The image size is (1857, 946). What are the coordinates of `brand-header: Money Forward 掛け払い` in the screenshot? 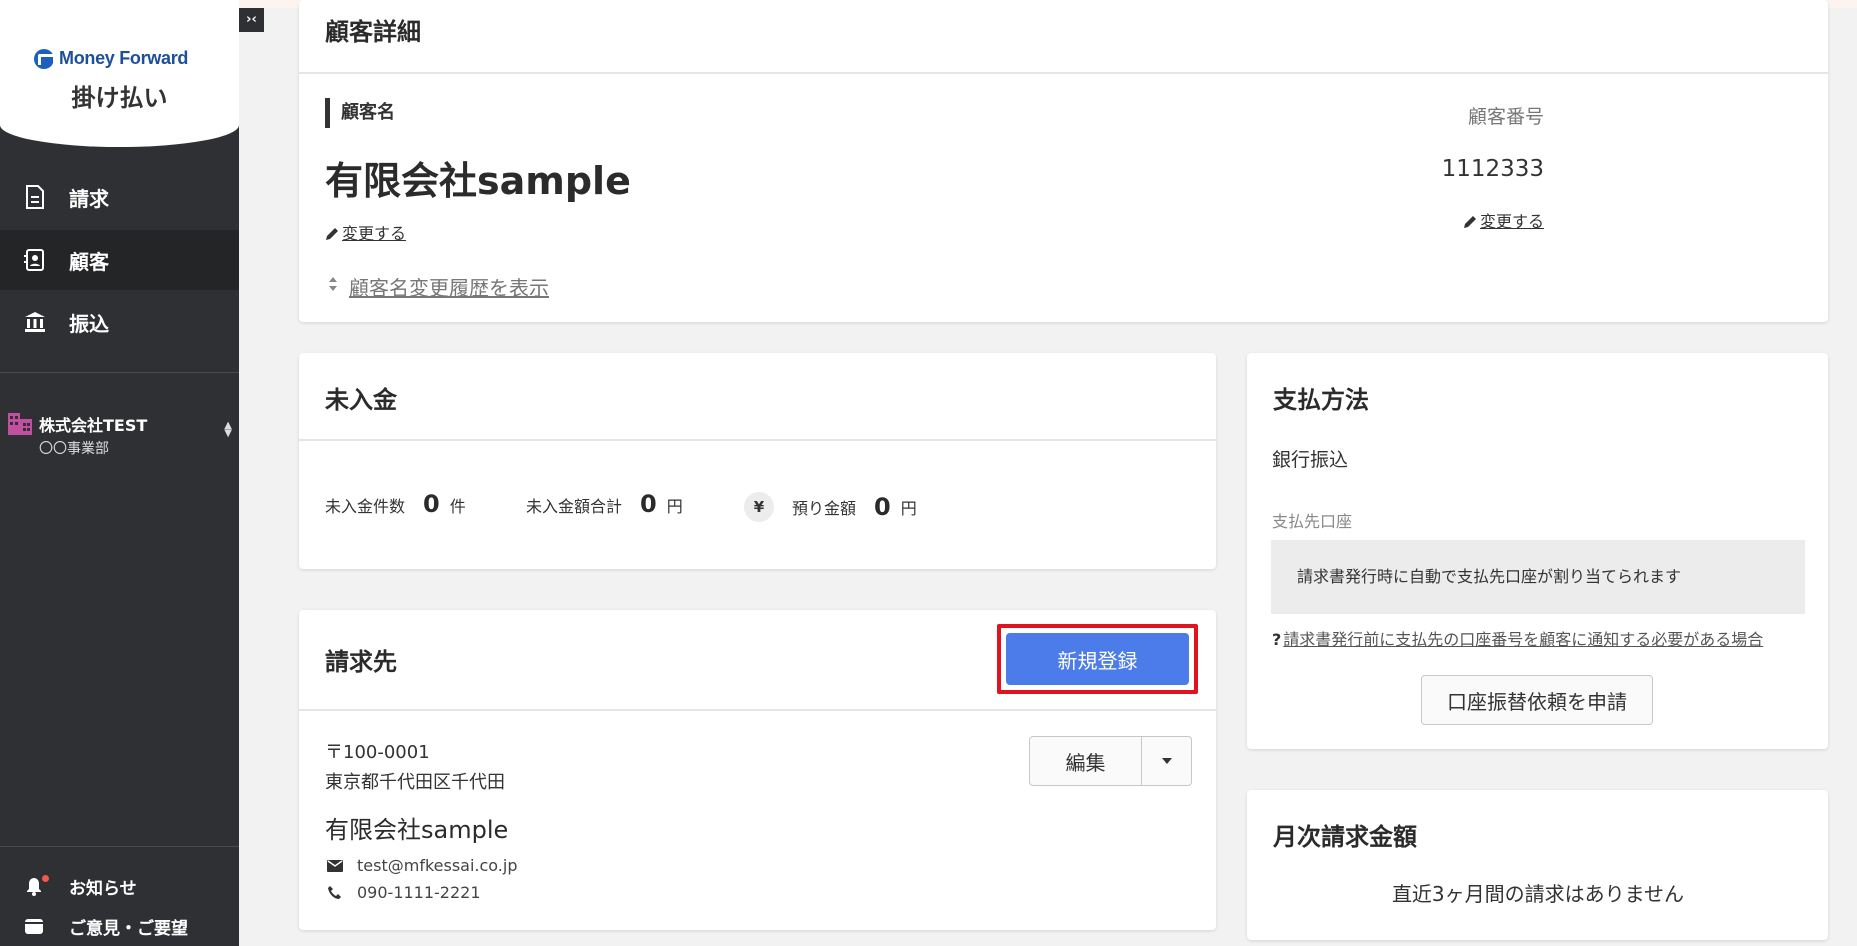 It's located at (119, 73).